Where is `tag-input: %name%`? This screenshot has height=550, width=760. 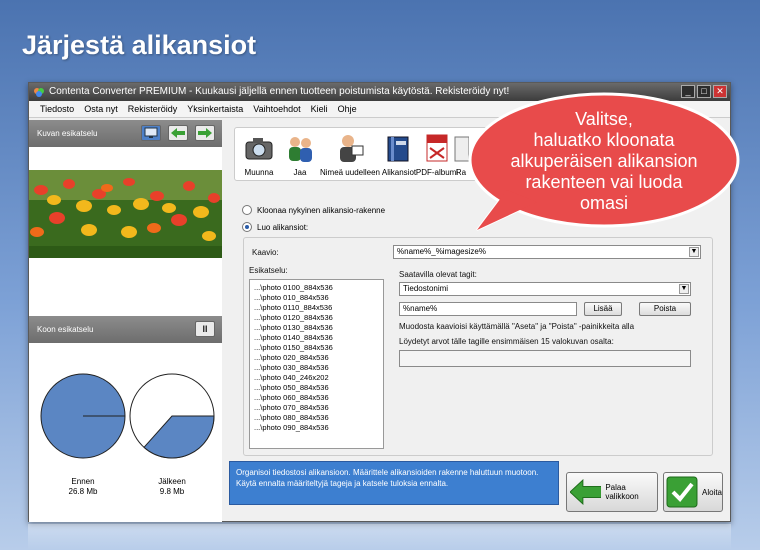
tag-input: %name% is located at coordinates (488, 309).